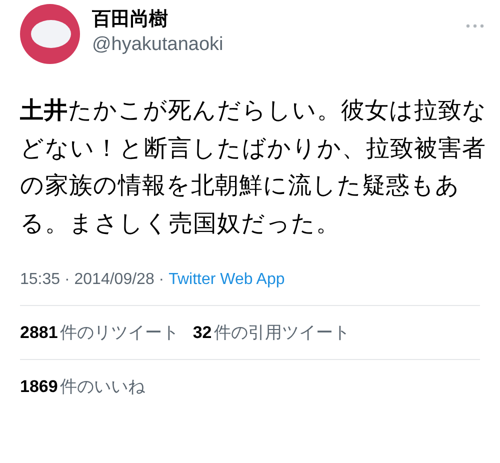  What do you see at coordinates (50, 34) in the screenshot?
I see `avatar-icon` at bounding box center [50, 34].